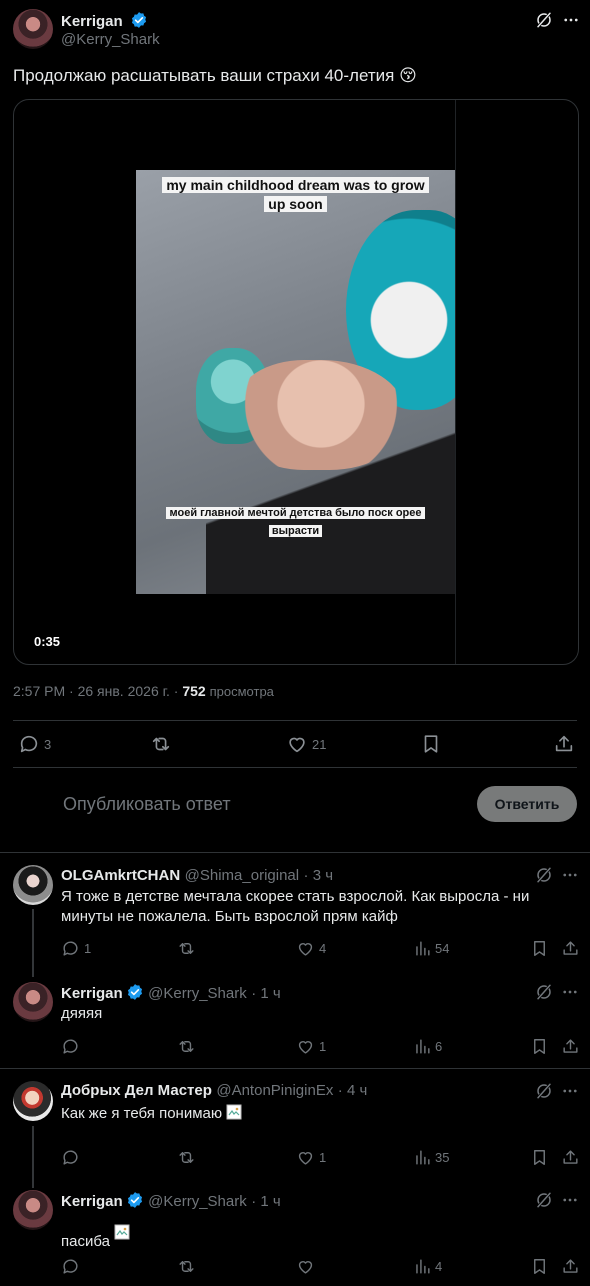 The width and height of the screenshot is (590, 1286). I want to click on views-label: просмотра, so click(241, 691).